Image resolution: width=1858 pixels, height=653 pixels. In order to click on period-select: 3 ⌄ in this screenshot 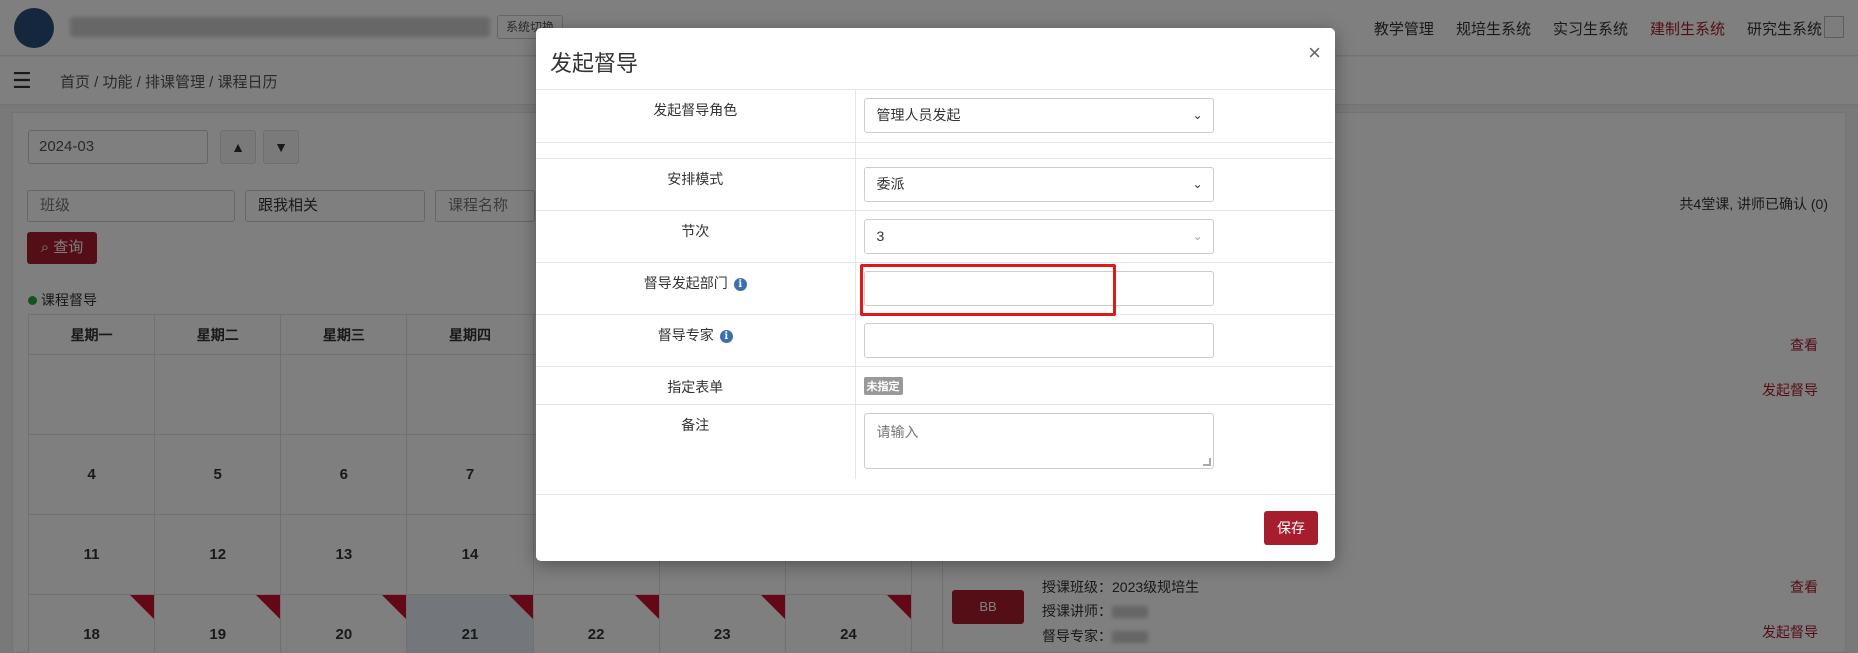, I will do `click(1038, 236)`.